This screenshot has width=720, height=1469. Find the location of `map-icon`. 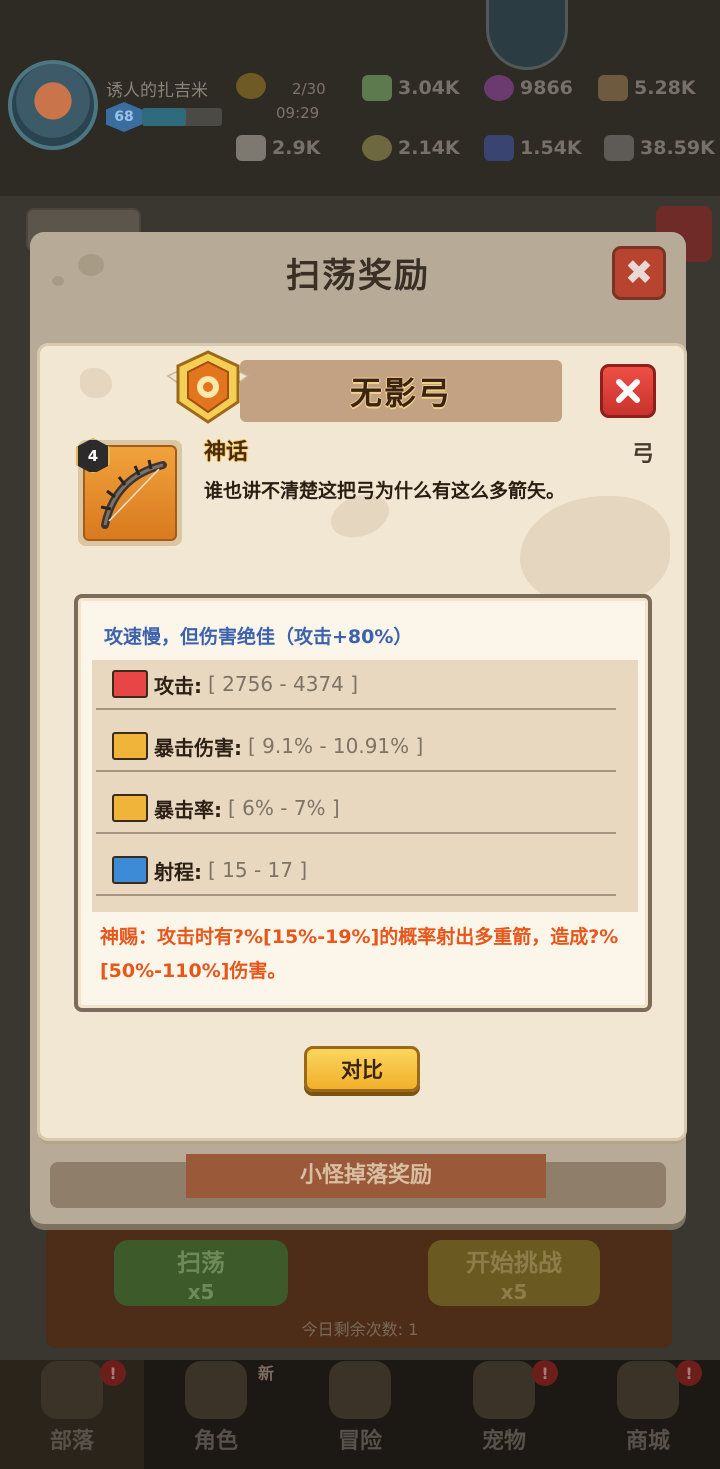

map-icon is located at coordinates (360, 1390).